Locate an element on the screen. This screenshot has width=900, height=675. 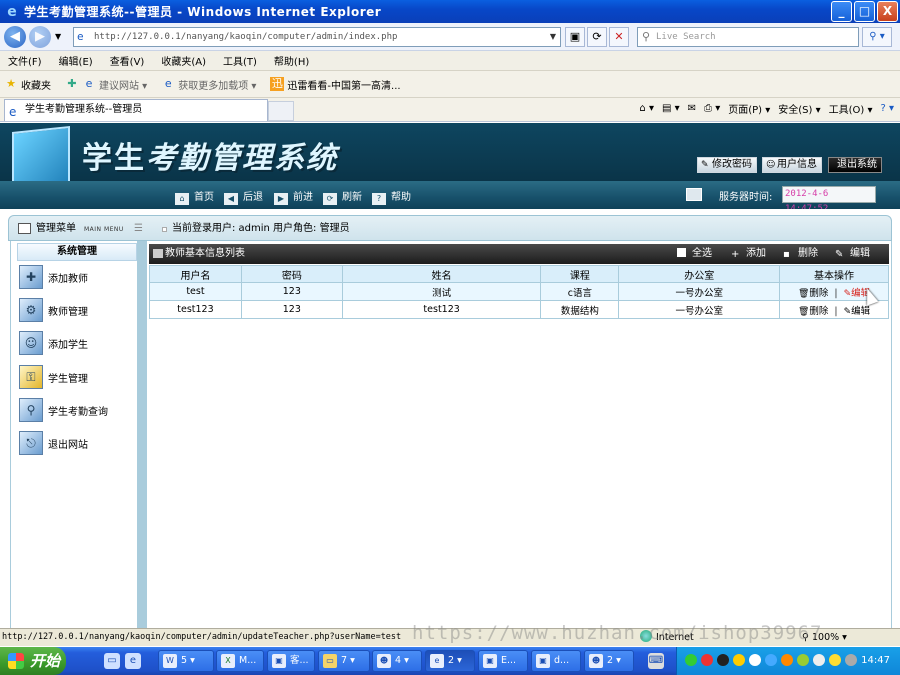
taskbar-word: W5 ▾ is located at coordinates (186, 661).